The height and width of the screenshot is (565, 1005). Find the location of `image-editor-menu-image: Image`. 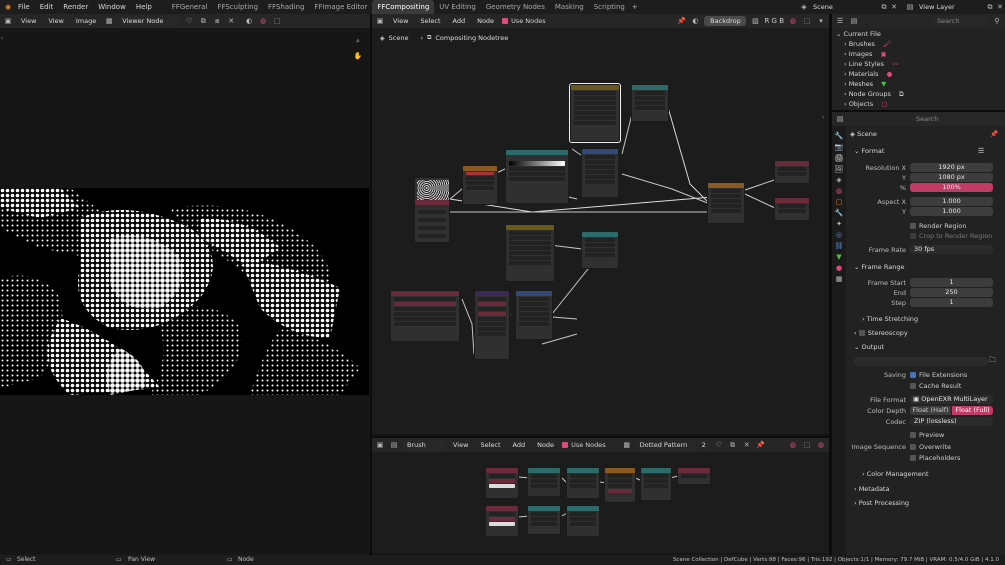

image-editor-menu-image: Image is located at coordinates (86, 21).